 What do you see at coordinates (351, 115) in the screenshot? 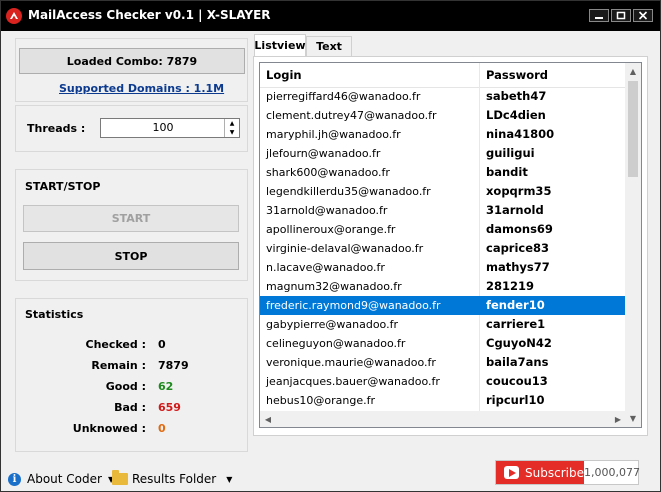
I see `login-cell: clement.dutrey47@wanadoo.fr` at bounding box center [351, 115].